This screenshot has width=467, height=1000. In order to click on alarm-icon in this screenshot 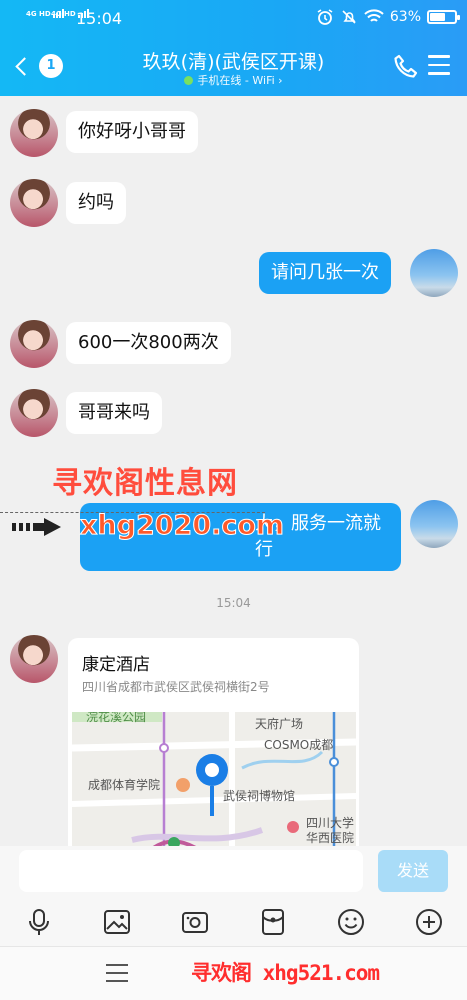, I will do `click(325, 17)`.